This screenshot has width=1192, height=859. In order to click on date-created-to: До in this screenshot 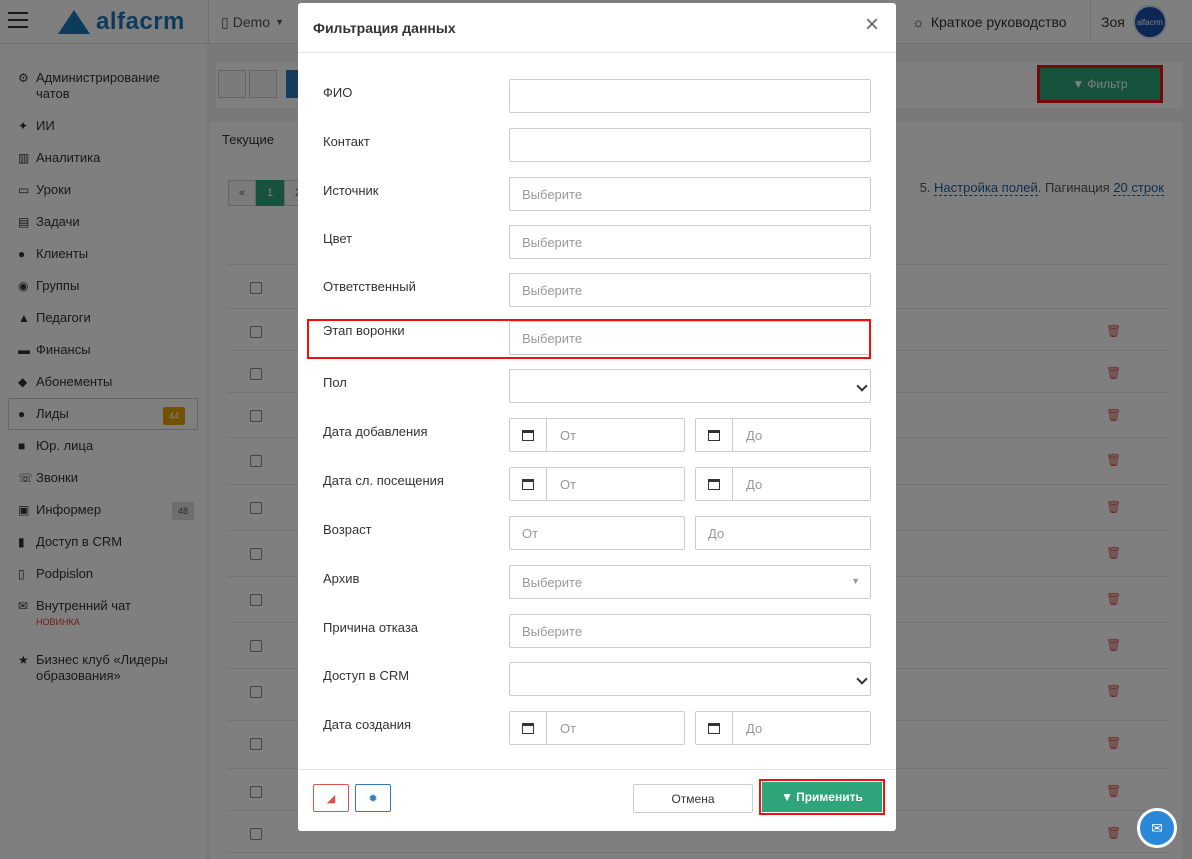, I will do `click(783, 728)`.